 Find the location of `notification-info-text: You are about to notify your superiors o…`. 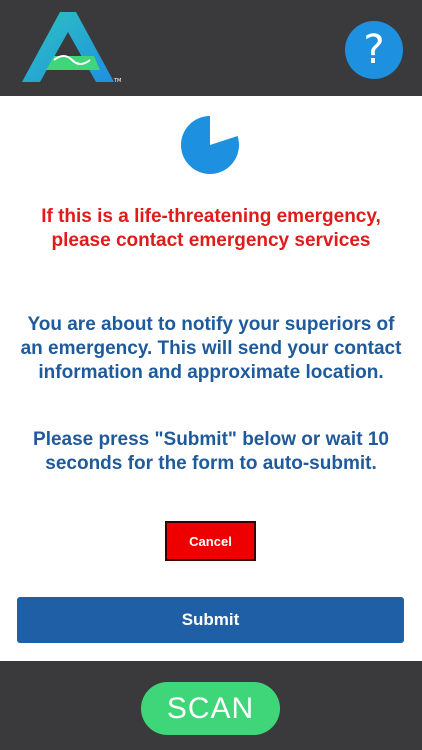

notification-info-text: You are about to notify your superiors o… is located at coordinates (211, 348).